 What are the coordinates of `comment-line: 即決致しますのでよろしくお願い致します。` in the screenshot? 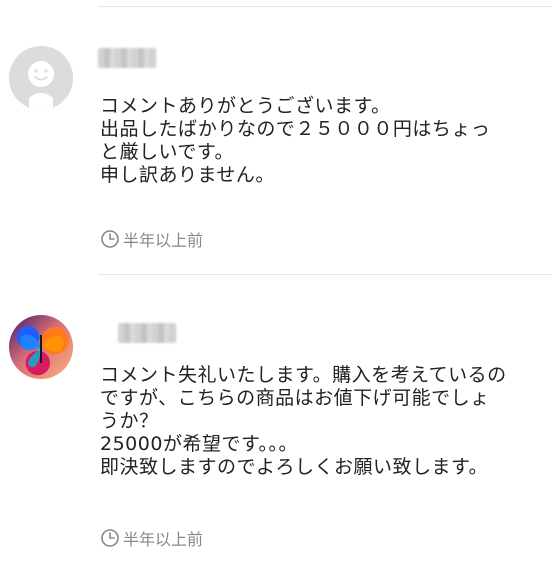 It's located at (294, 467).